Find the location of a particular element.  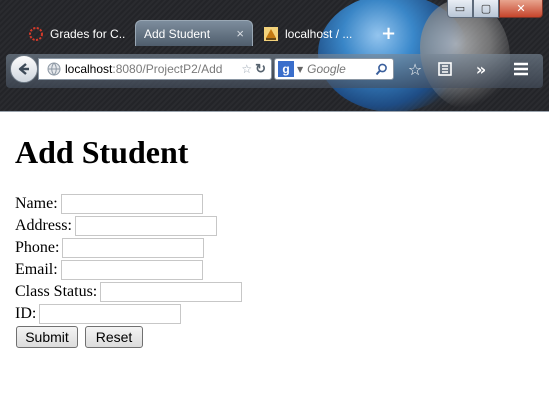

email-input is located at coordinates (131, 270).